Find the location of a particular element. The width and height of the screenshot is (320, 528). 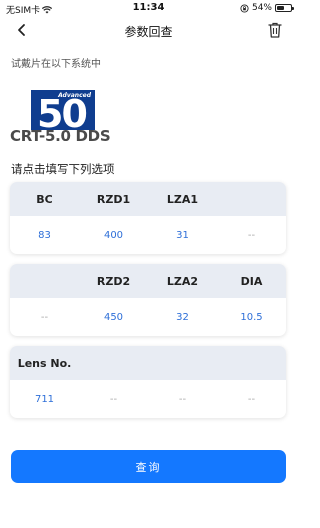

section-label: 请点击填写下列选项 is located at coordinates (63, 169).